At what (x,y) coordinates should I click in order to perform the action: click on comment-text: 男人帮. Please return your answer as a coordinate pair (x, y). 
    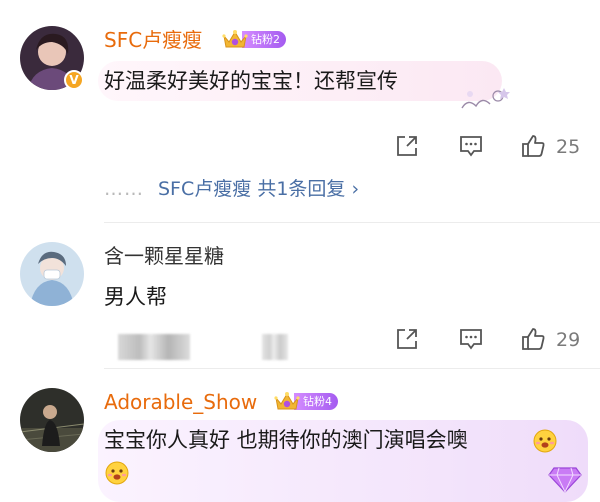
    Looking at the image, I should click on (135, 297).